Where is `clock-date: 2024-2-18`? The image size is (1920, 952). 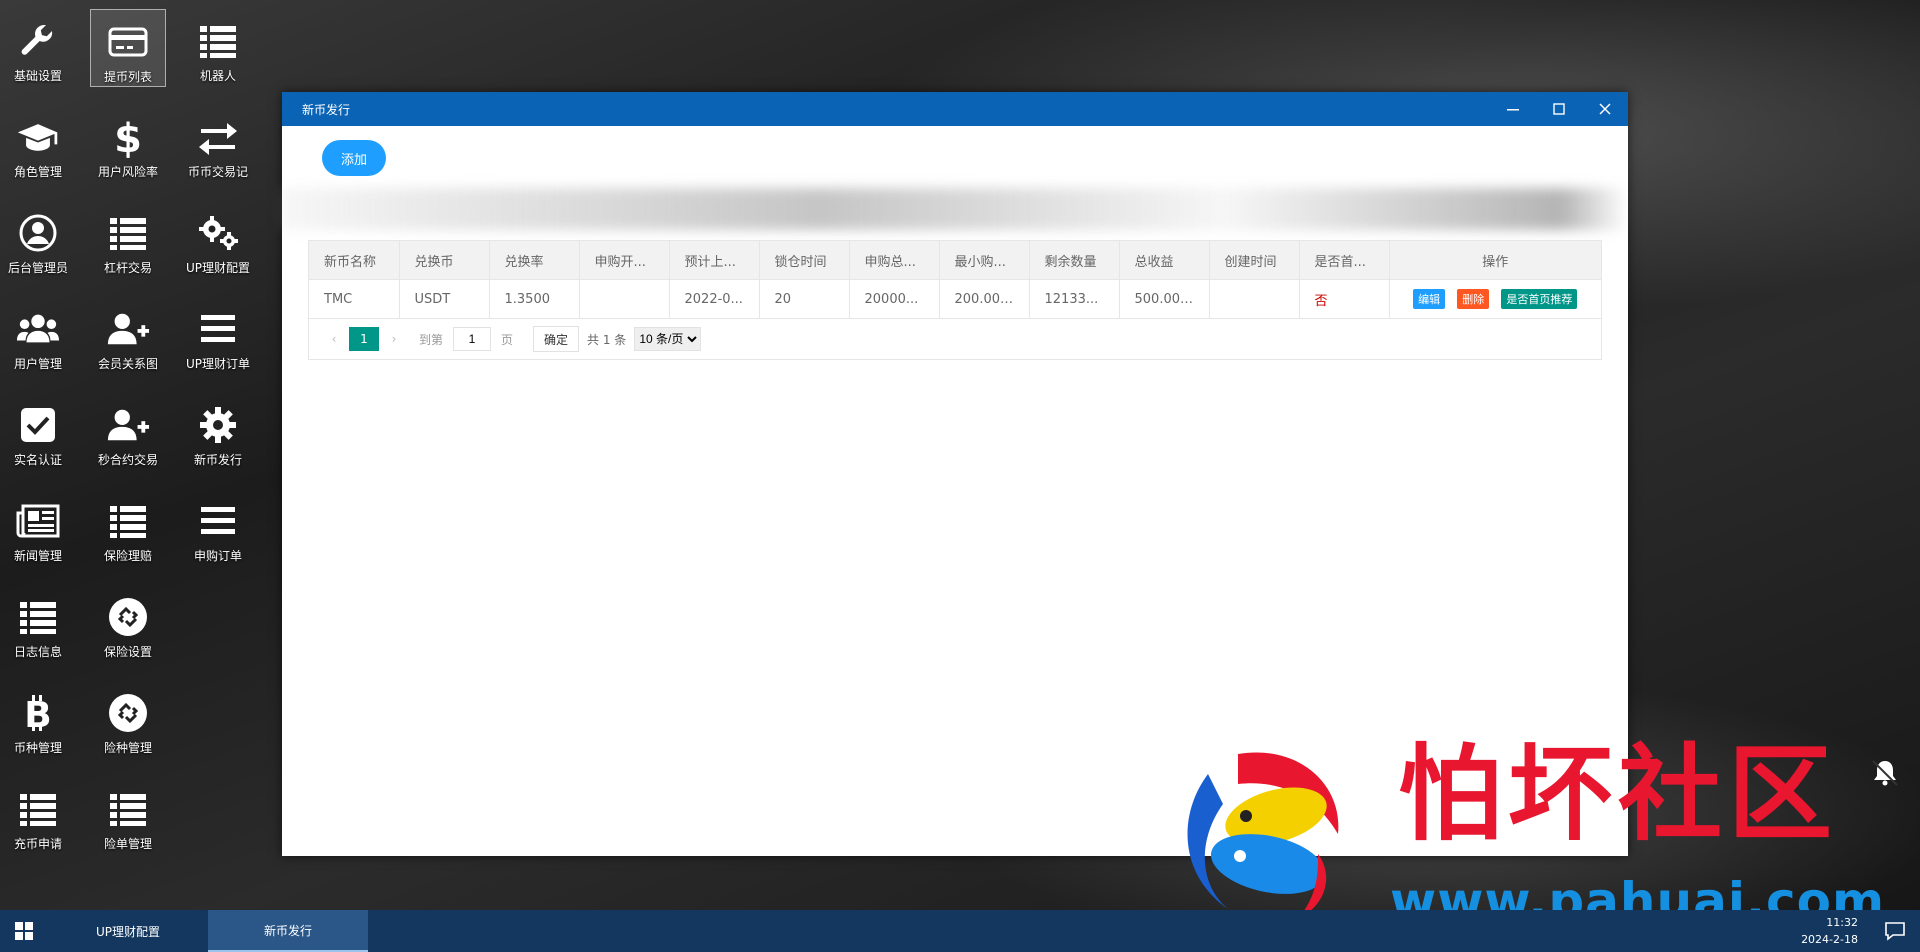 clock-date: 2024-2-18 is located at coordinates (1829, 939).